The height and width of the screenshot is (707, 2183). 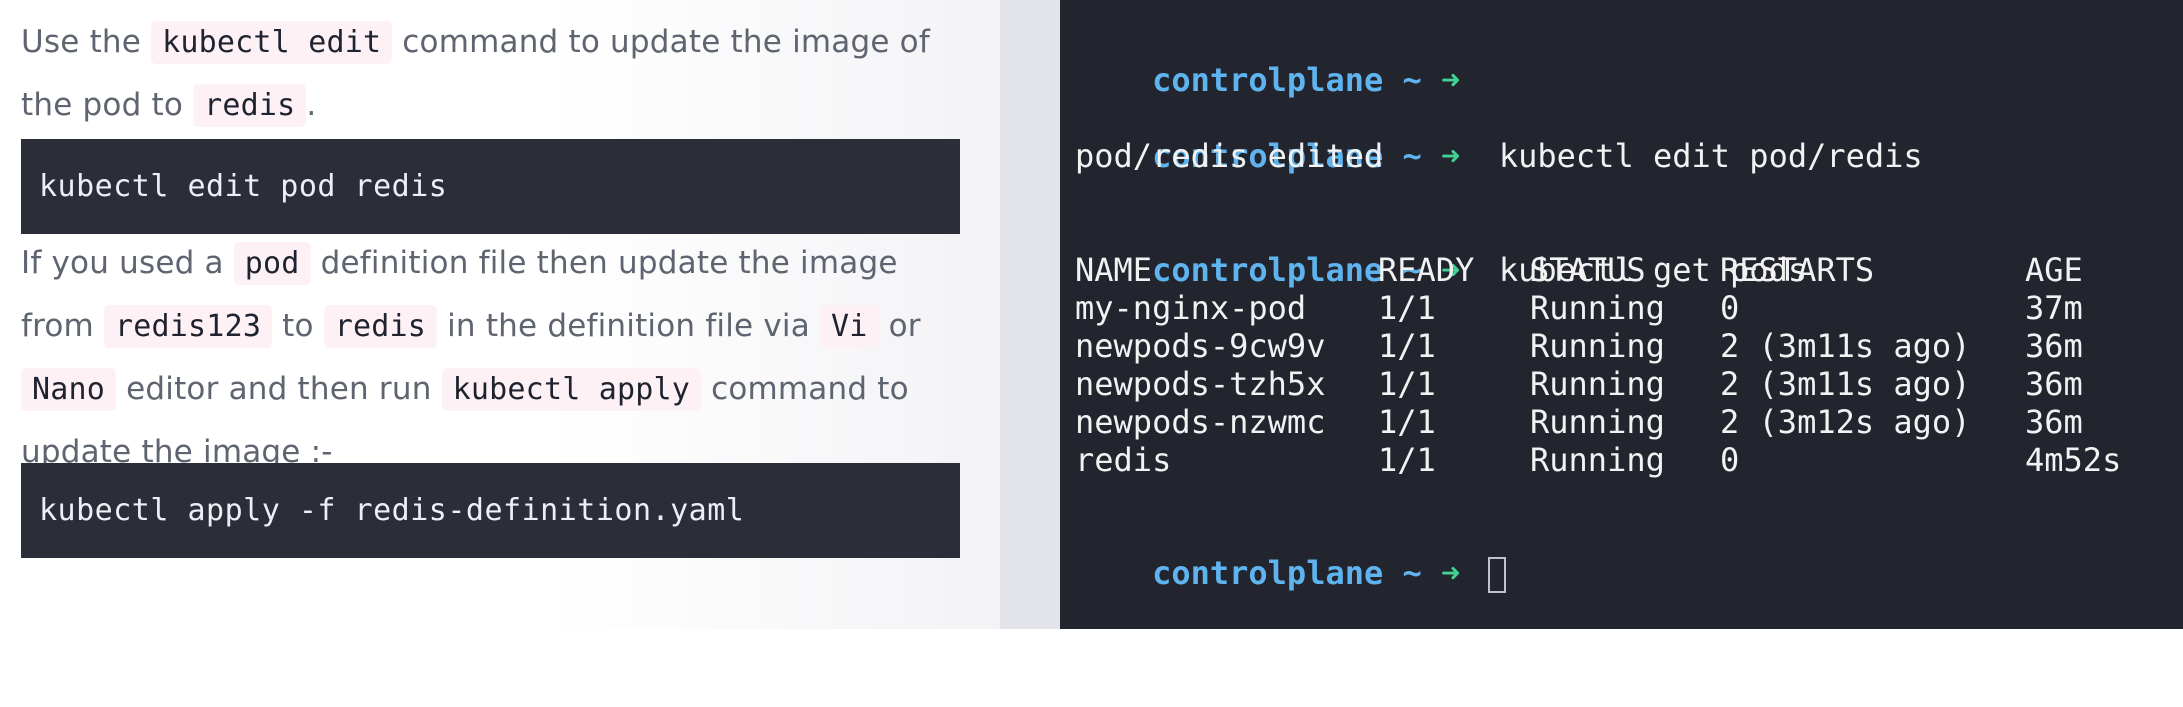 What do you see at coordinates (127, 263) in the screenshot?
I see `p2-text-1: If you used a` at bounding box center [127, 263].